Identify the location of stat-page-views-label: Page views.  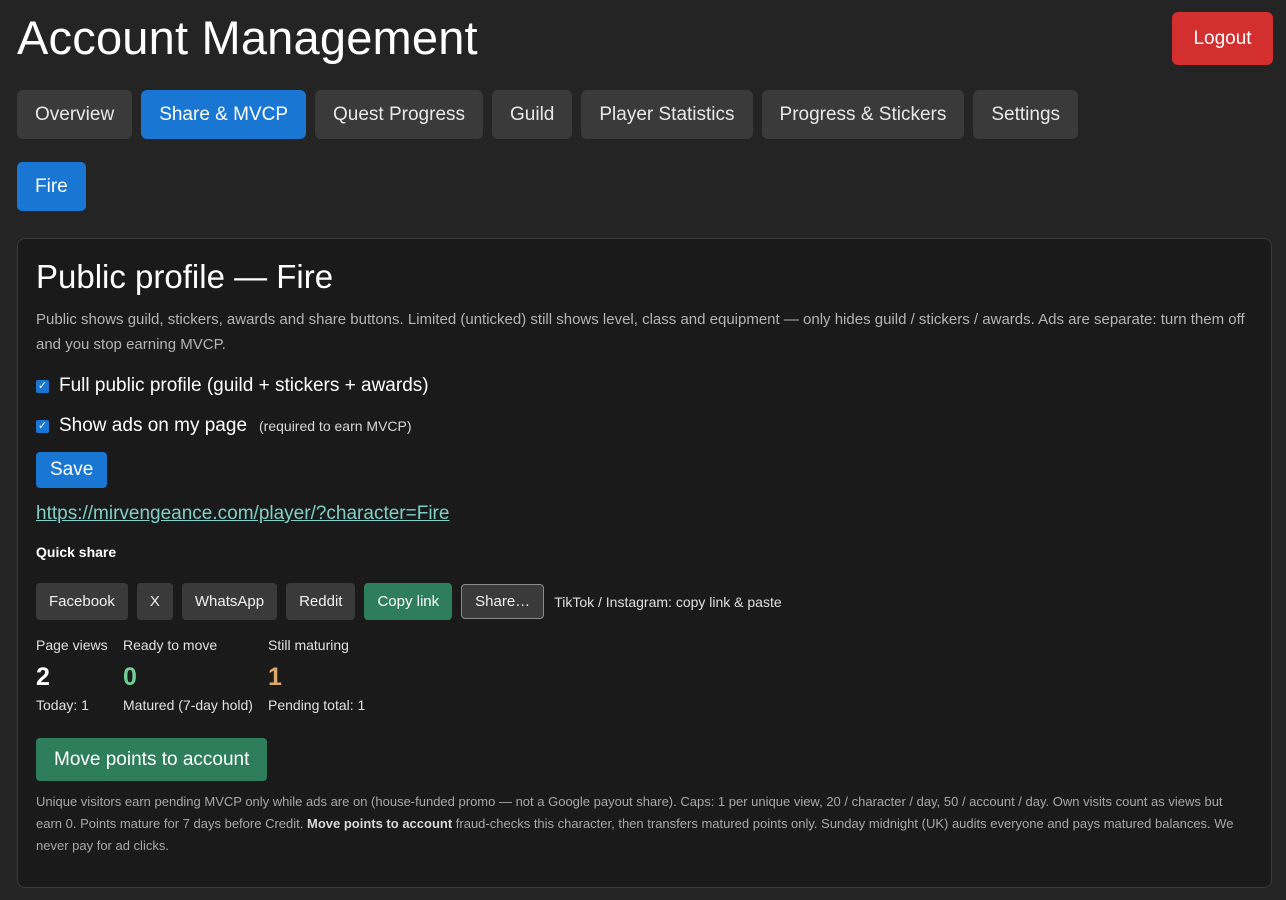
(72, 645).